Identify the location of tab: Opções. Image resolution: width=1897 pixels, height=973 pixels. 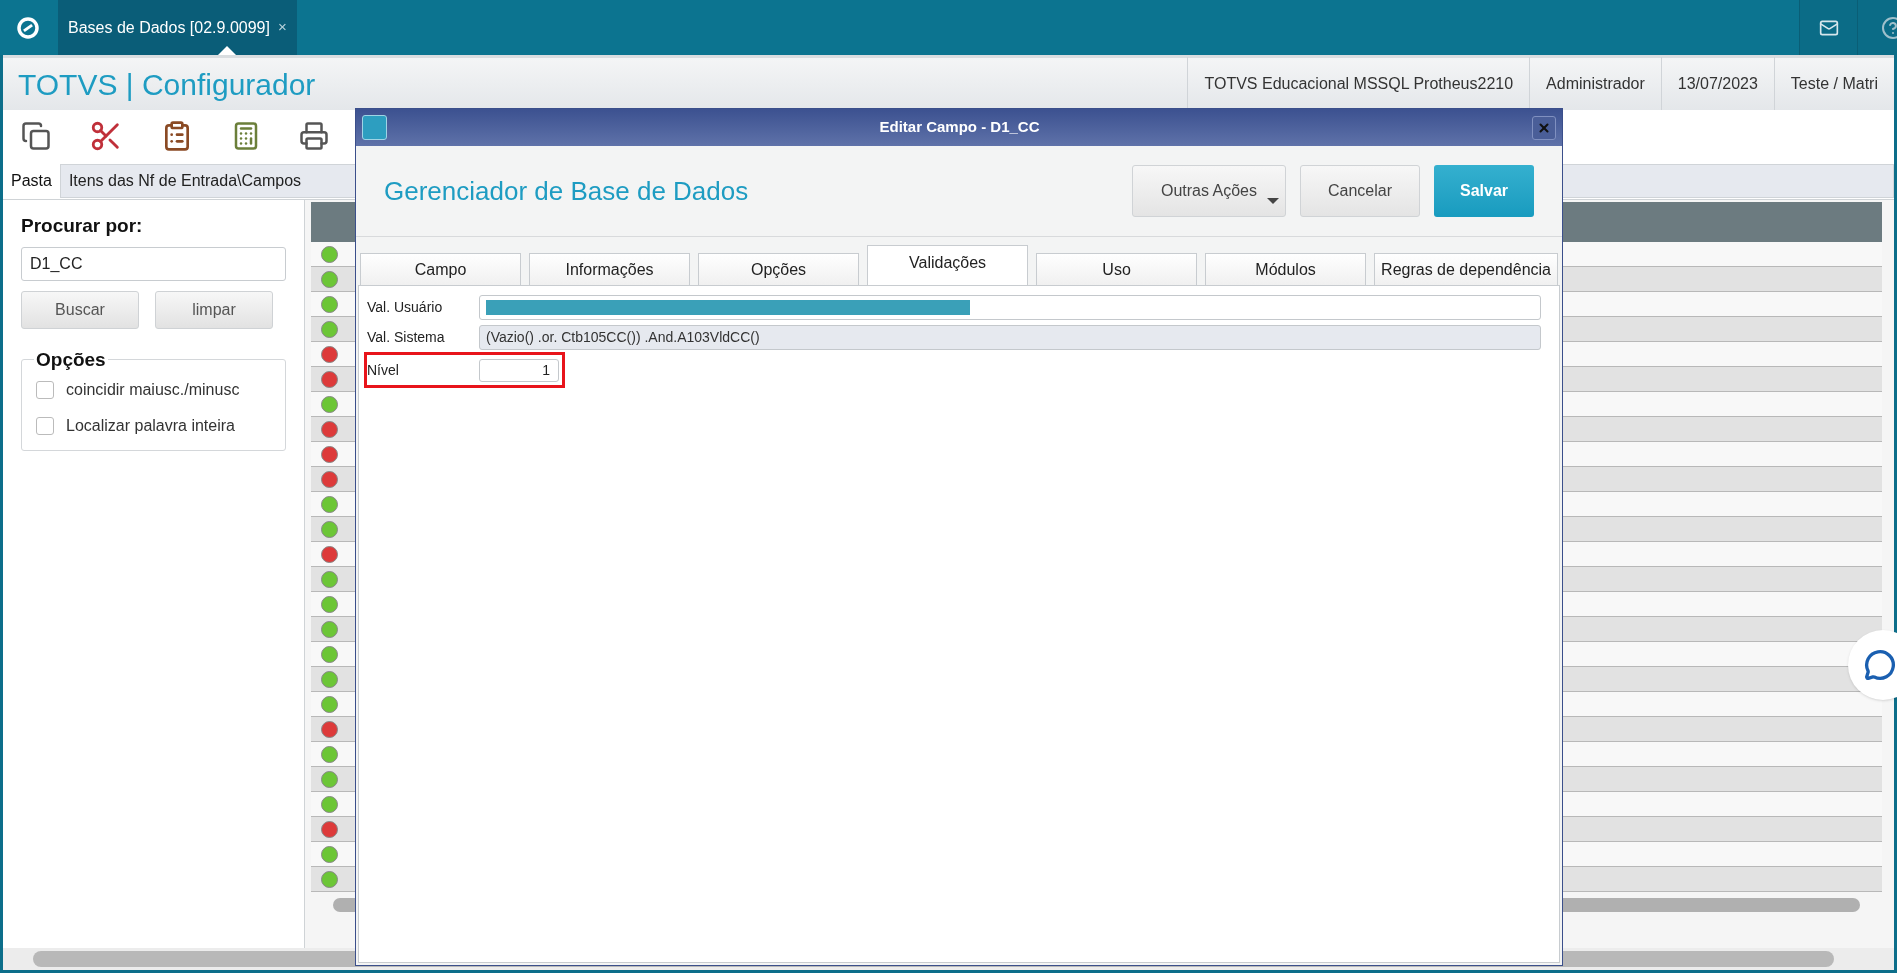
(779, 269).